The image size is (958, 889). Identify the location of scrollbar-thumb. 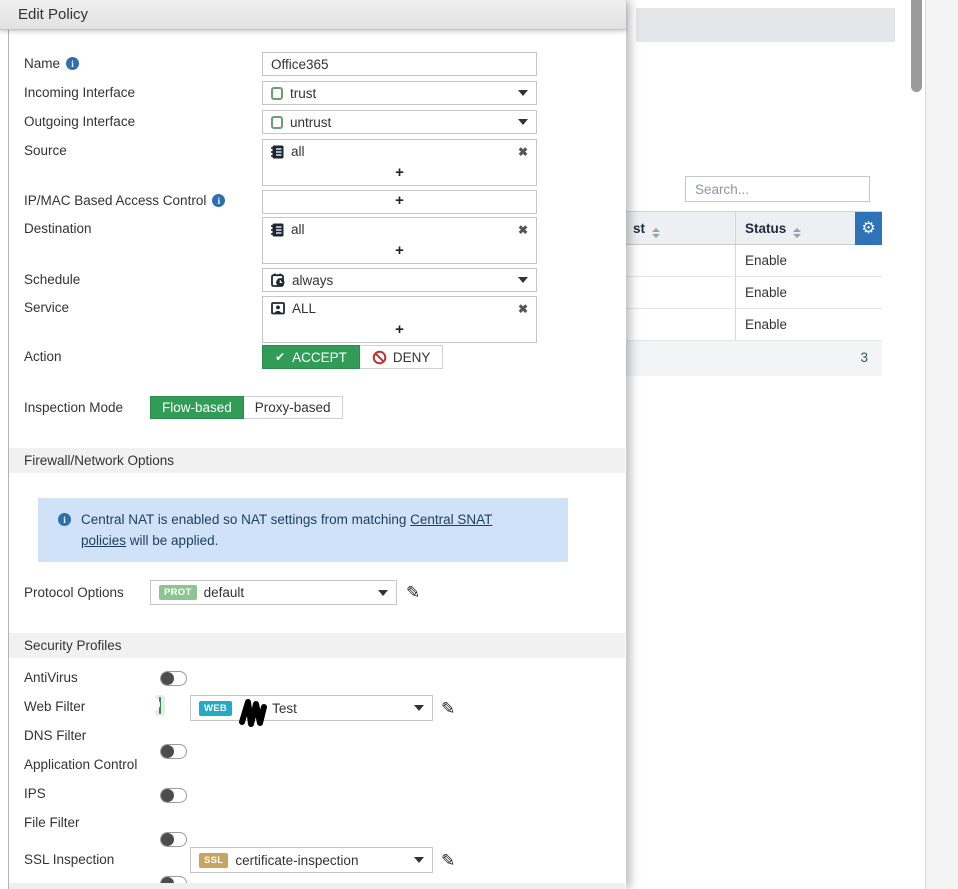
(916, 46).